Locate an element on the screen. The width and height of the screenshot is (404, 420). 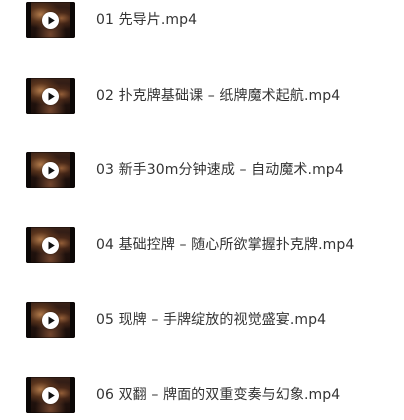
file-item-02: 02 扑克牌基础课 – 纸牌魔术起航.mp4 is located at coordinates (202, 96).